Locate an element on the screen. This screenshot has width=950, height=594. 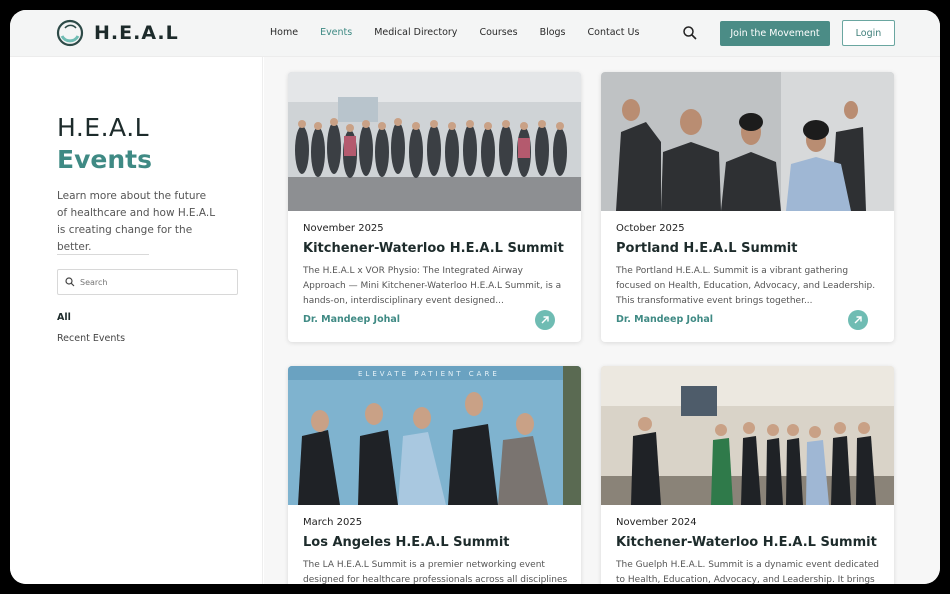
nav-blogs: Blogs is located at coordinates (553, 32).